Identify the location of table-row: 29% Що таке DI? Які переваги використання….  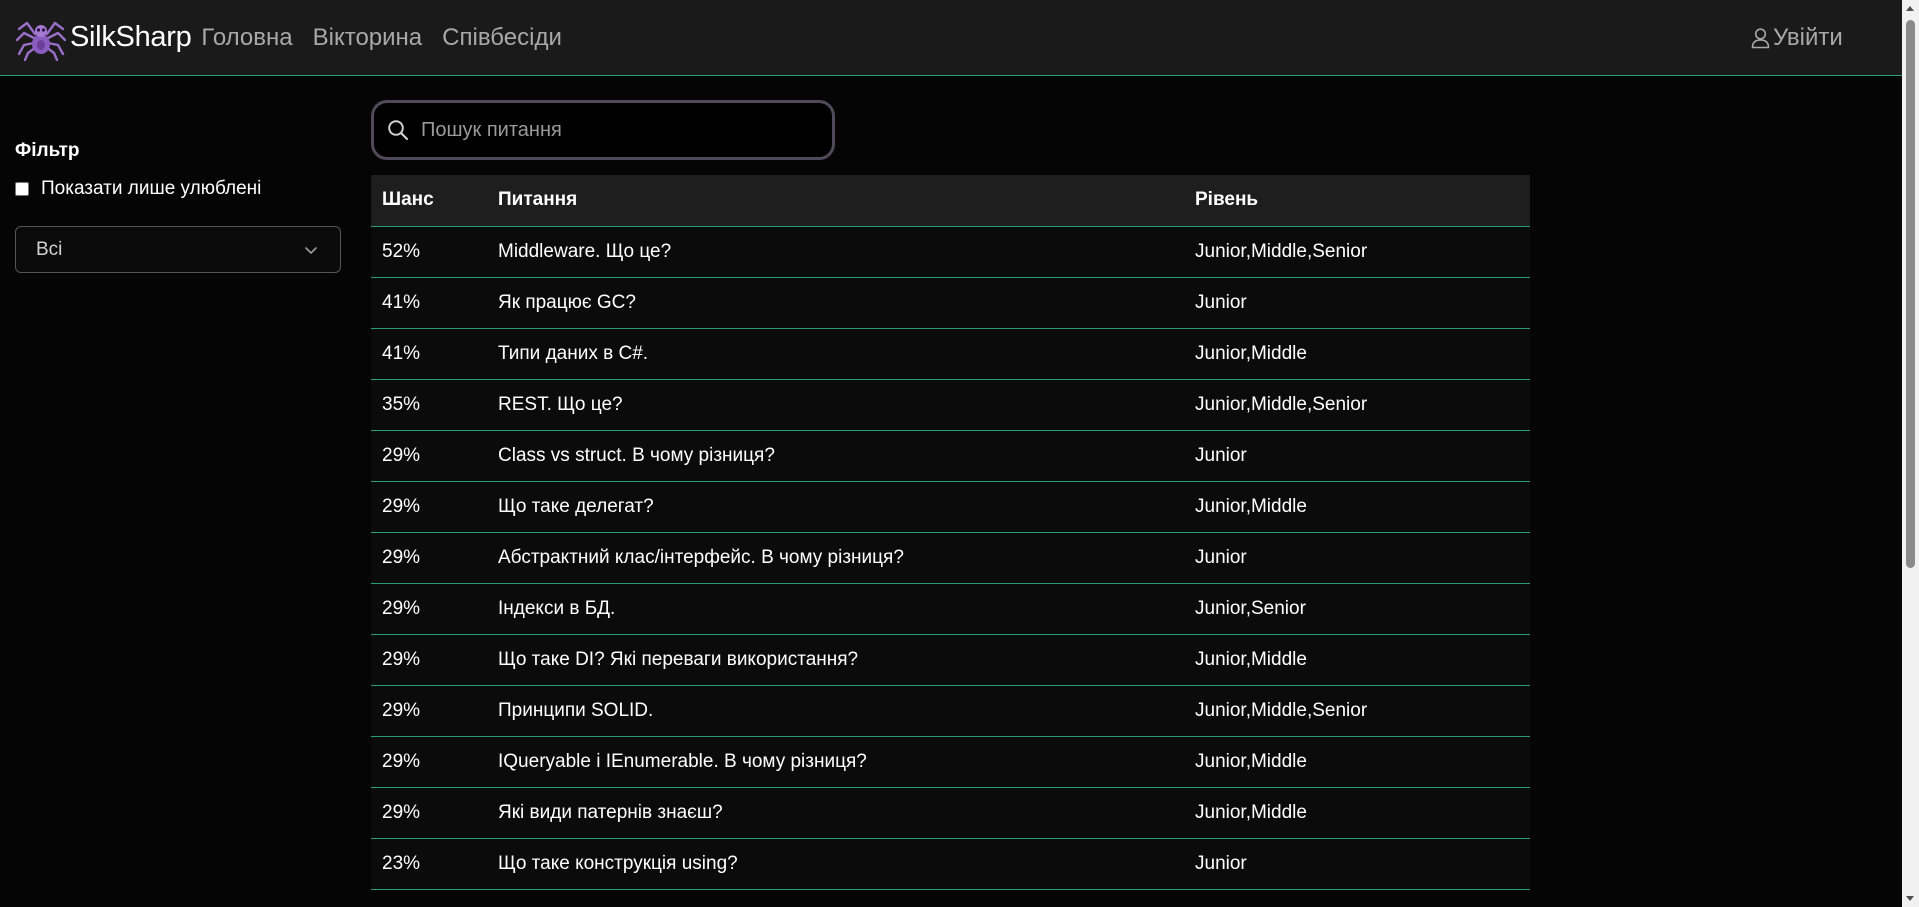
(950, 660).